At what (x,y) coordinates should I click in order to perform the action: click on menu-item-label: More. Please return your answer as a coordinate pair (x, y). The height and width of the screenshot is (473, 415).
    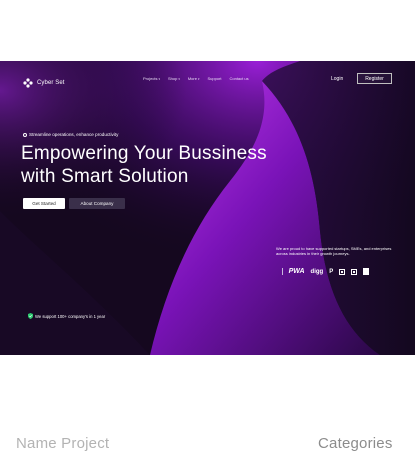
    Looking at the image, I should click on (192, 78).